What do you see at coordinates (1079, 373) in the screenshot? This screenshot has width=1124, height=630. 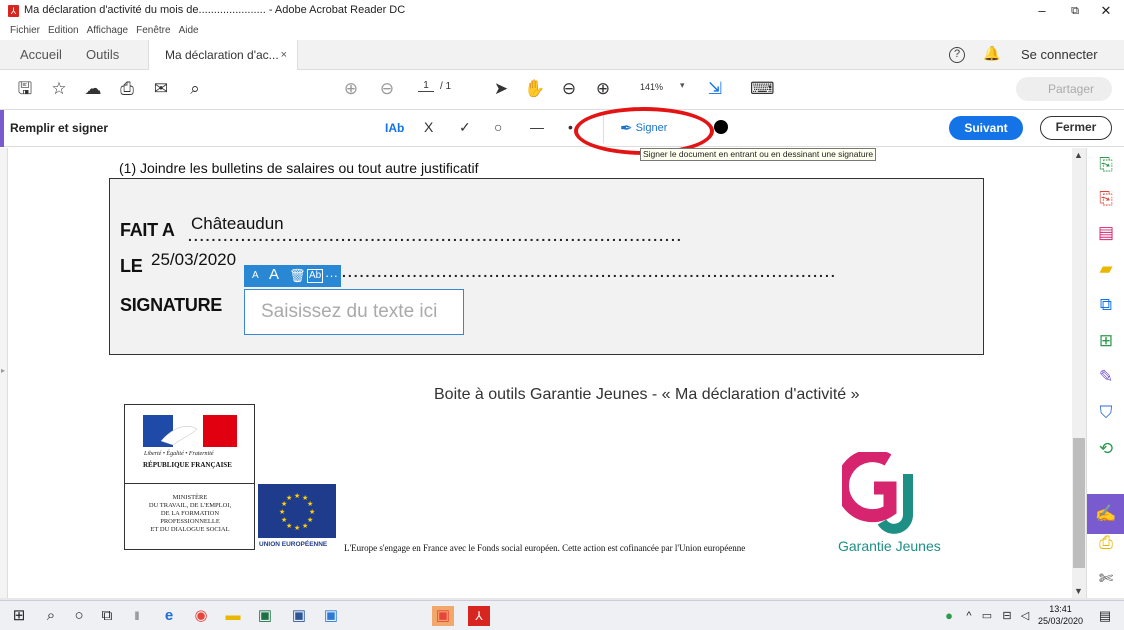 I see `vertical-scrollbar: ▲ ▼` at bounding box center [1079, 373].